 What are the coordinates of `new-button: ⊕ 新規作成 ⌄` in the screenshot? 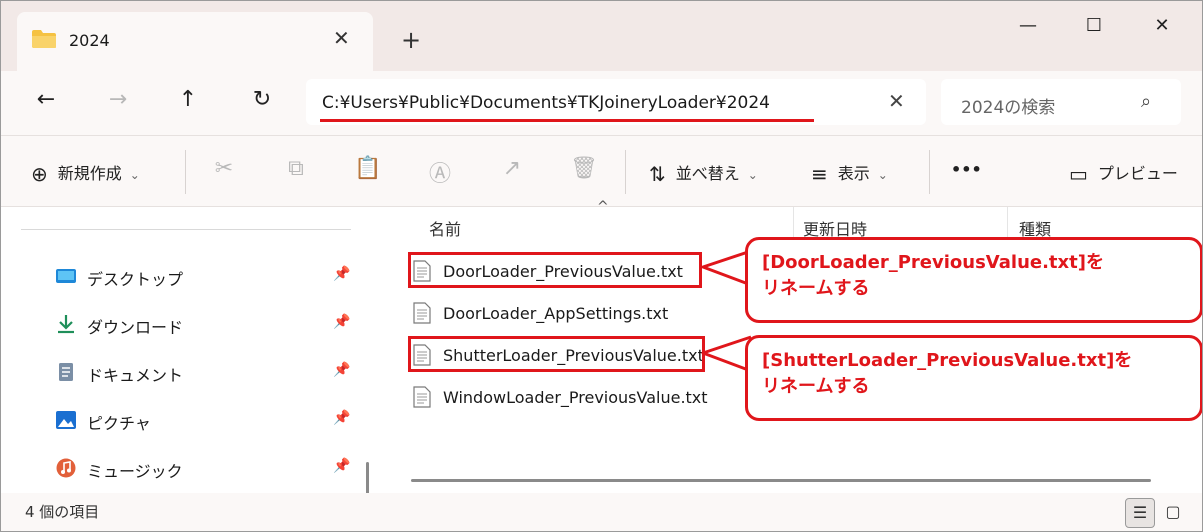 It's located at (85, 173).